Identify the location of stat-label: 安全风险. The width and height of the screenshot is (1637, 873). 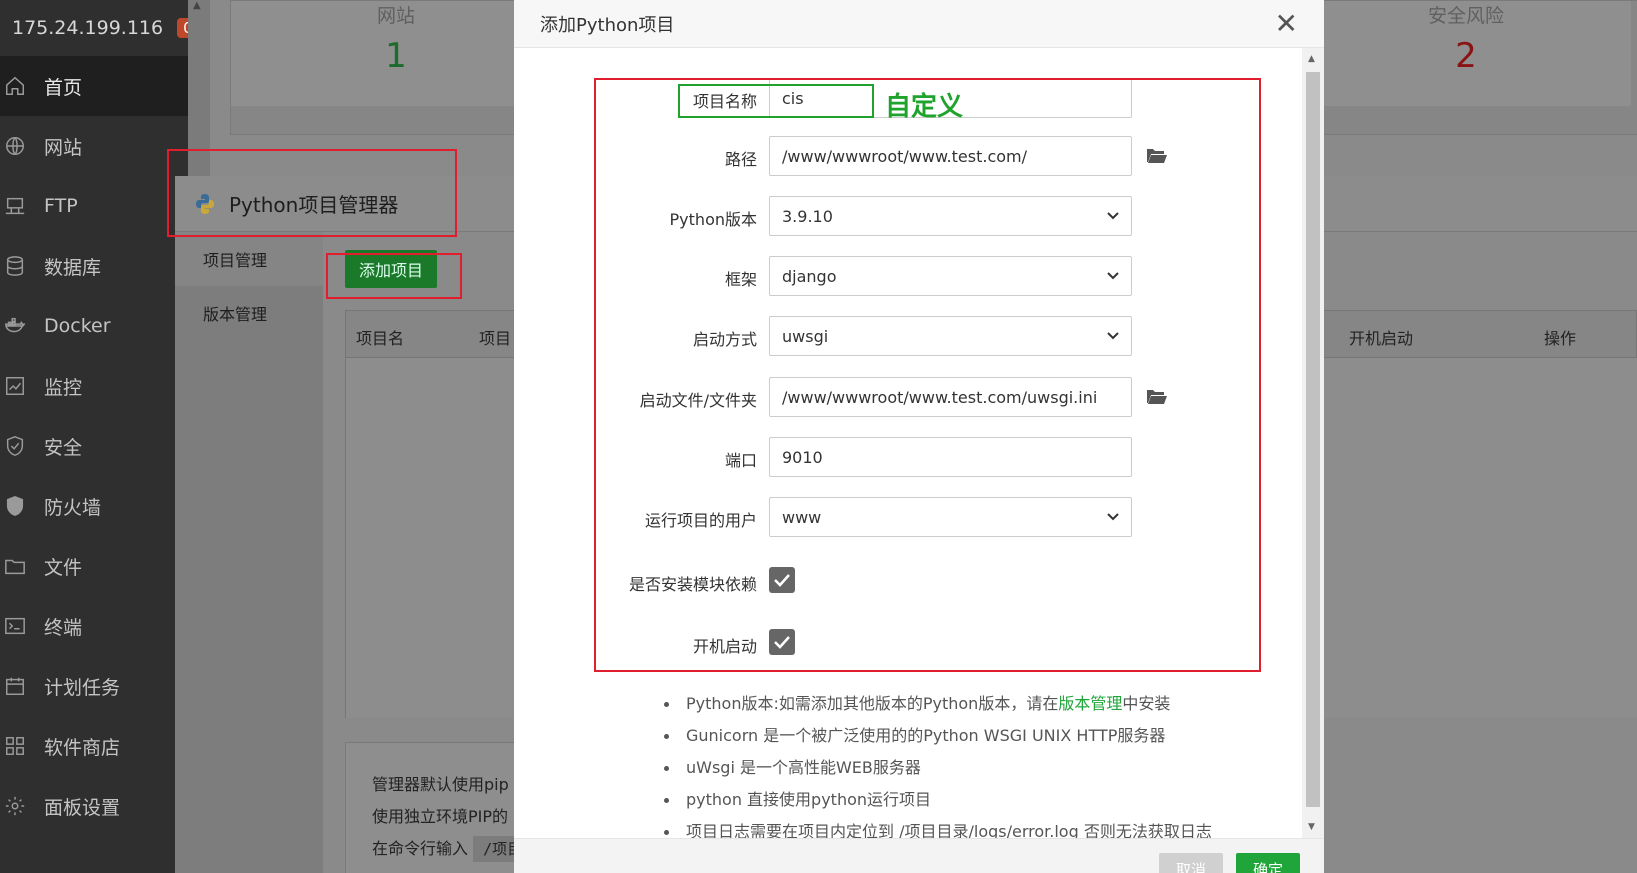
(1465, 16).